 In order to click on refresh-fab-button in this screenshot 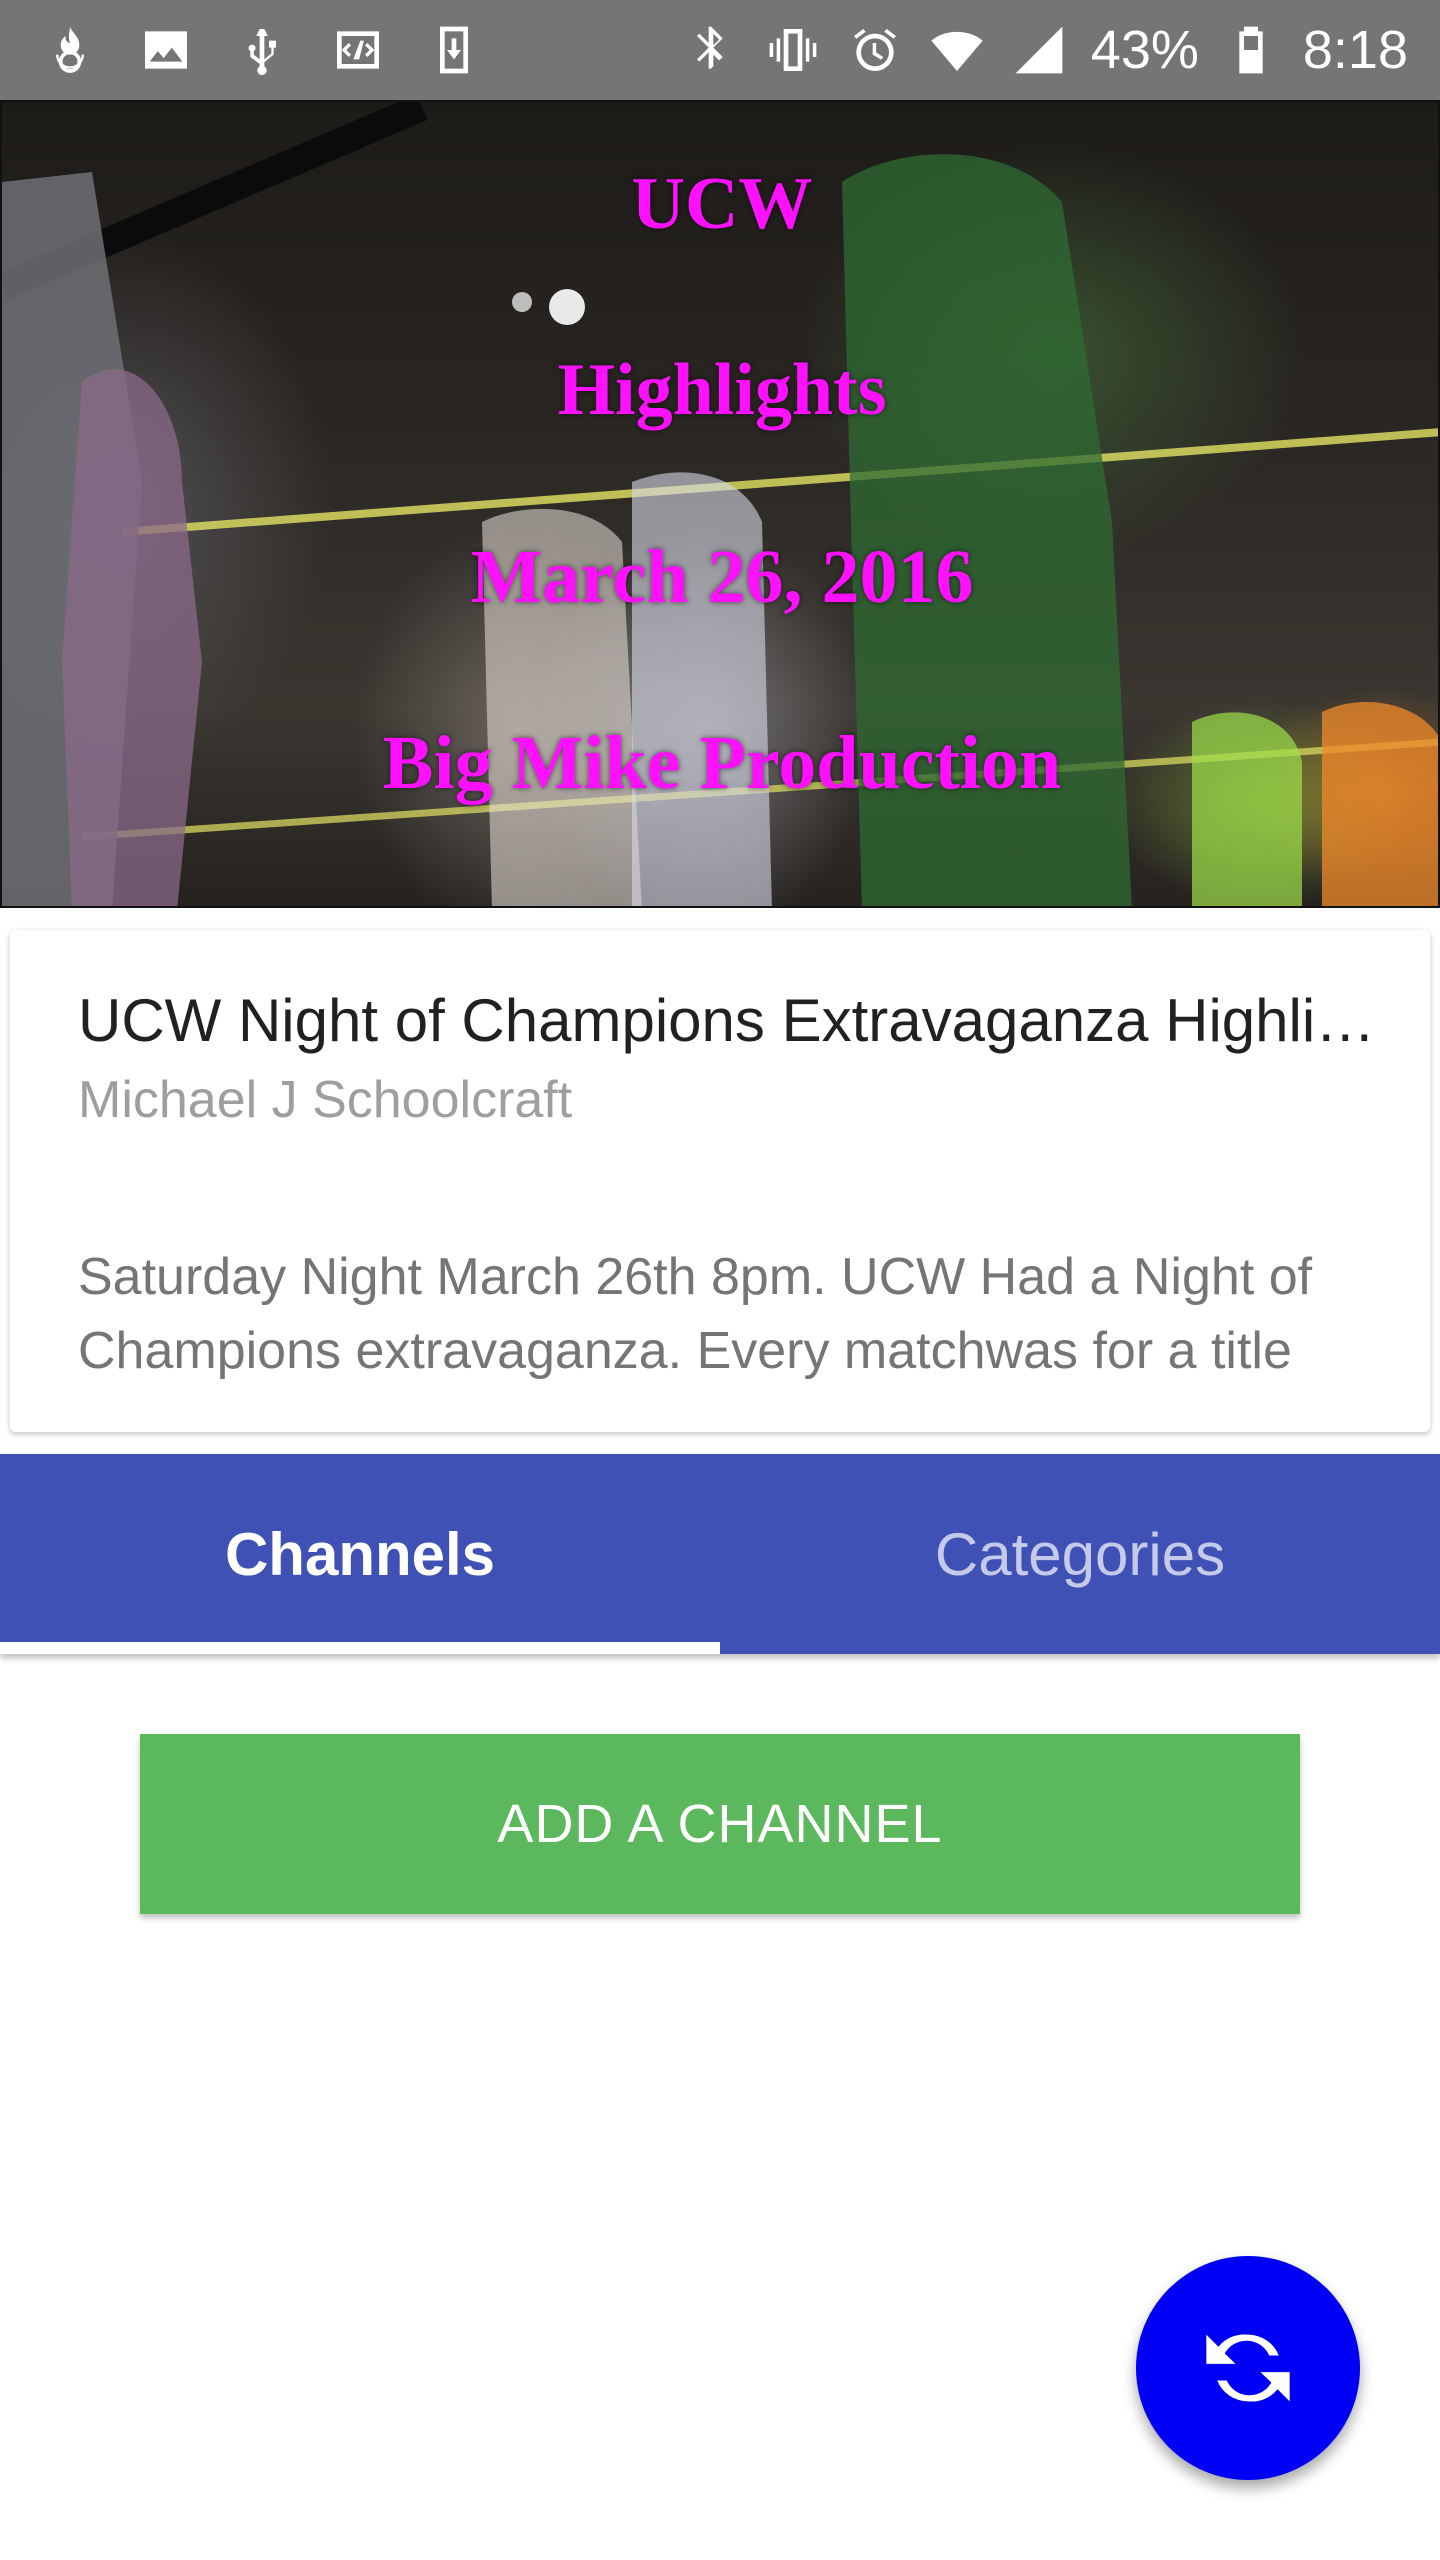, I will do `click(1248, 2368)`.